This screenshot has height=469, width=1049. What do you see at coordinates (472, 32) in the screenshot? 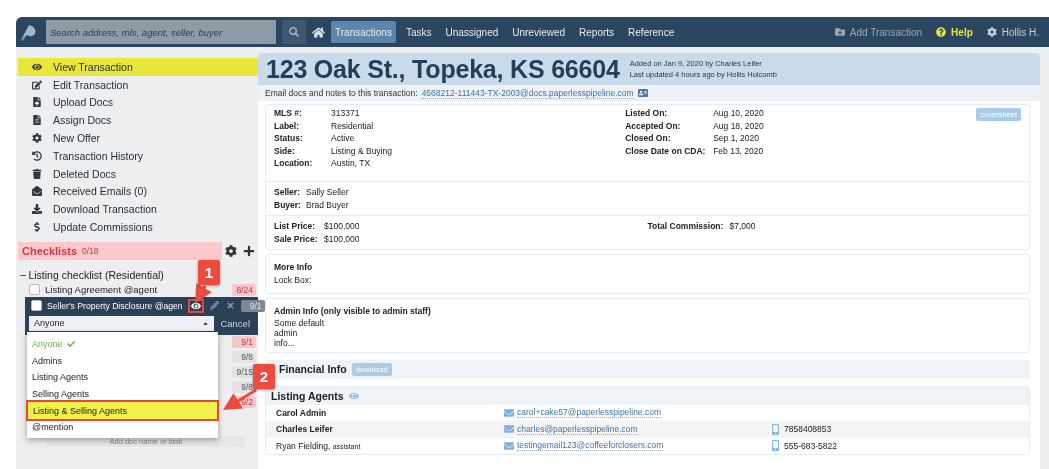
I see `nav-tab: Unassigned` at bounding box center [472, 32].